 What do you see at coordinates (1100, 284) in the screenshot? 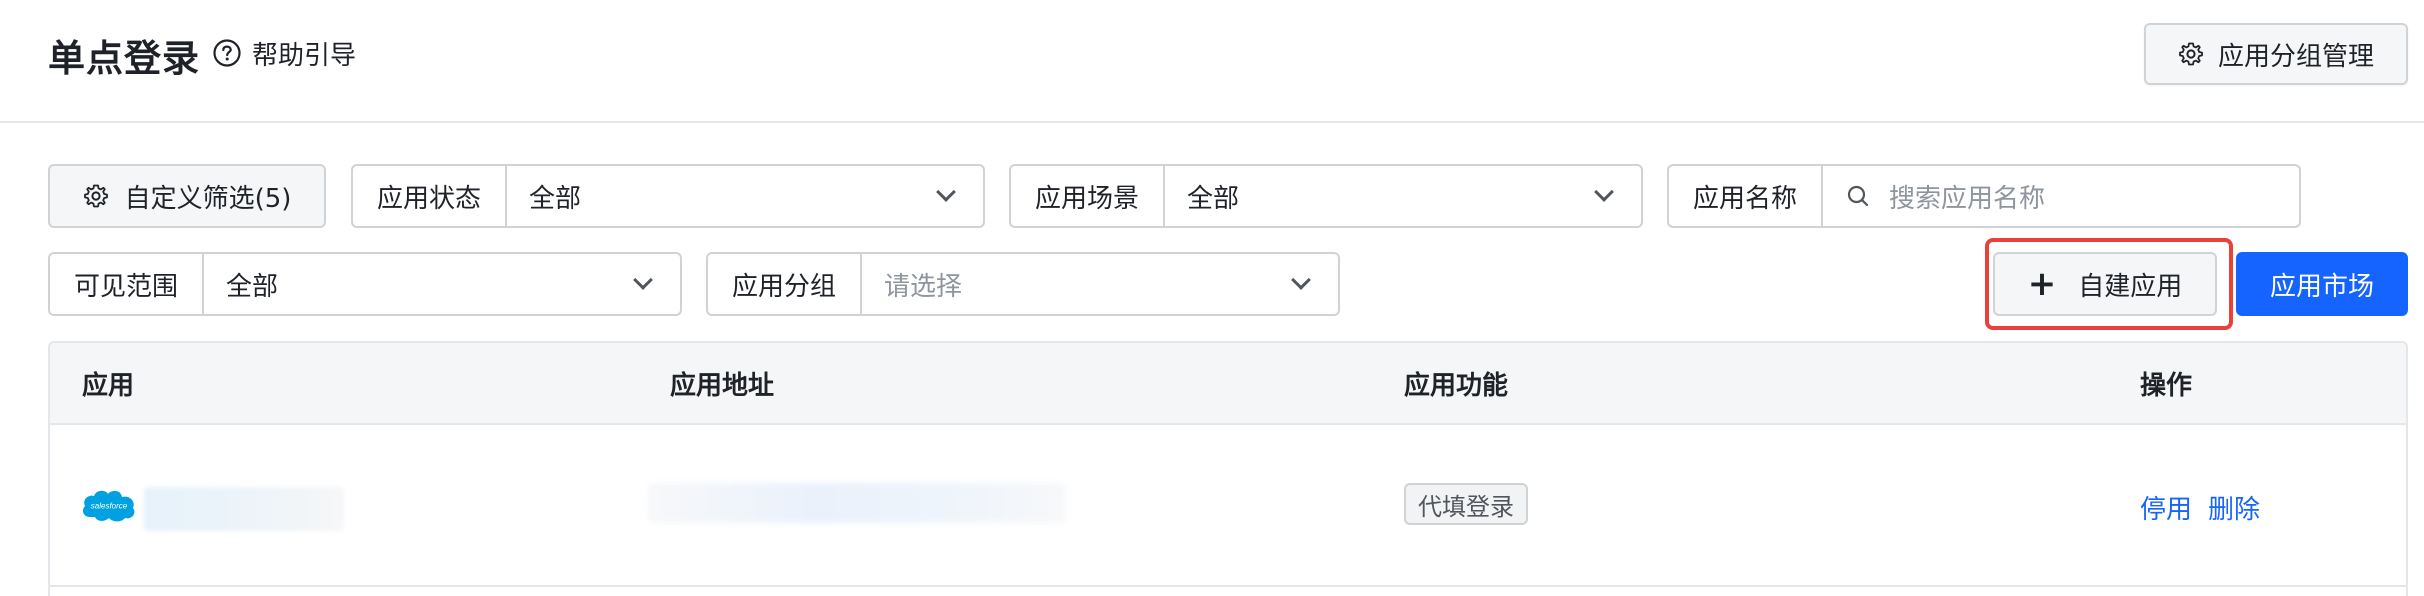
I see `app-group-select: 请选择` at bounding box center [1100, 284].